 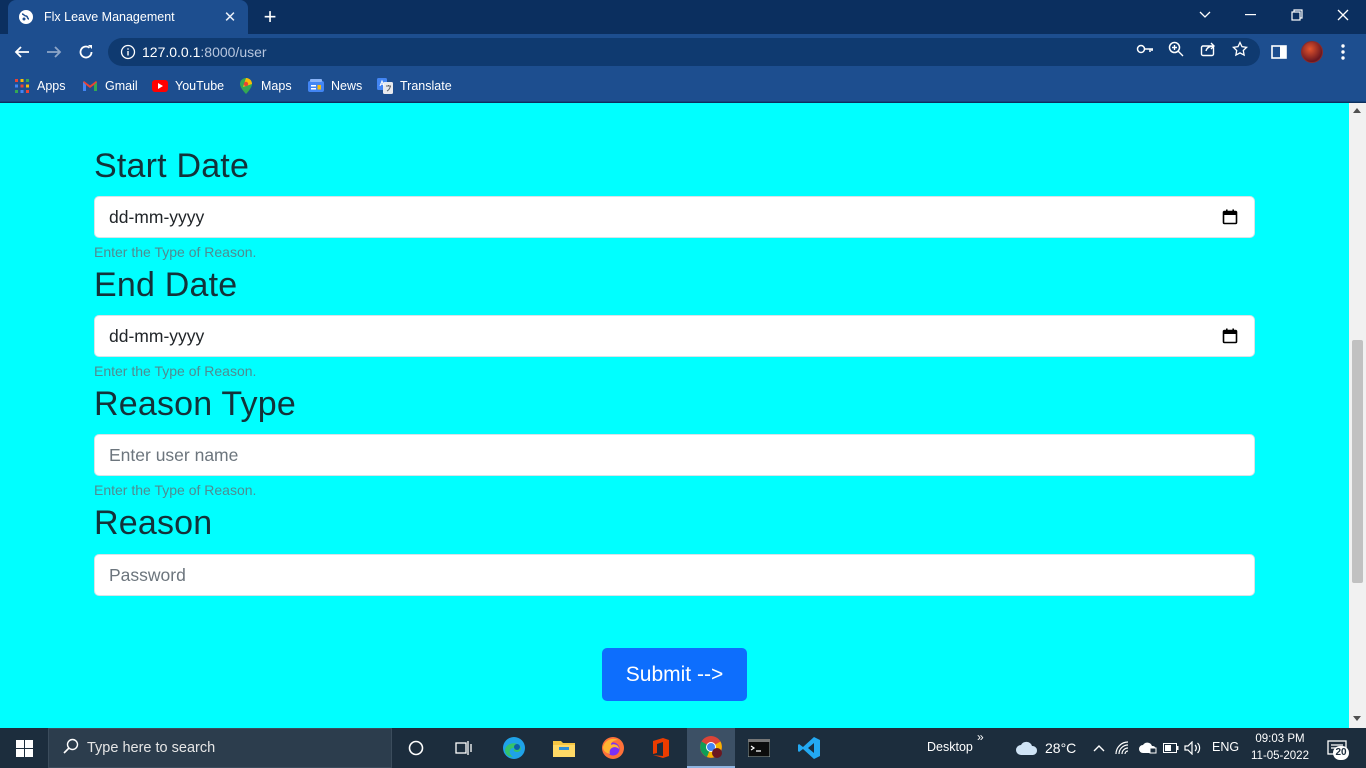 What do you see at coordinates (1357, 718) in the screenshot?
I see `scroll-down-arrow-icon` at bounding box center [1357, 718].